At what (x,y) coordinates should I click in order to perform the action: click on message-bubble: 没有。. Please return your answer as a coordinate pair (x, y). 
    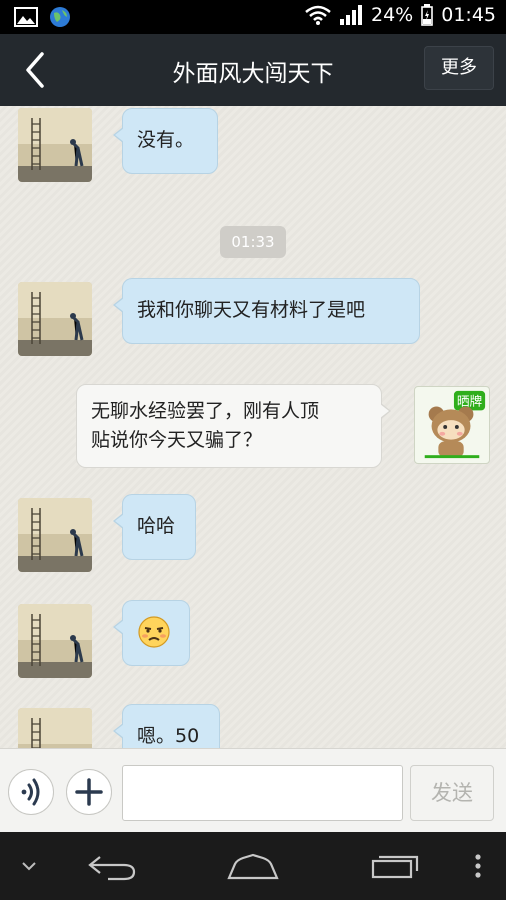
    Looking at the image, I should click on (165, 141).